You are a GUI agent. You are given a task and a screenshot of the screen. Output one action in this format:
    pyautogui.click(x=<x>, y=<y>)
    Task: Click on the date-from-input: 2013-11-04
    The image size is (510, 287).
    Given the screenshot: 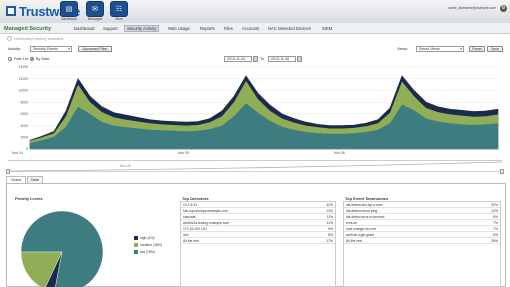 What is the action you would take?
    pyautogui.click(x=238, y=59)
    